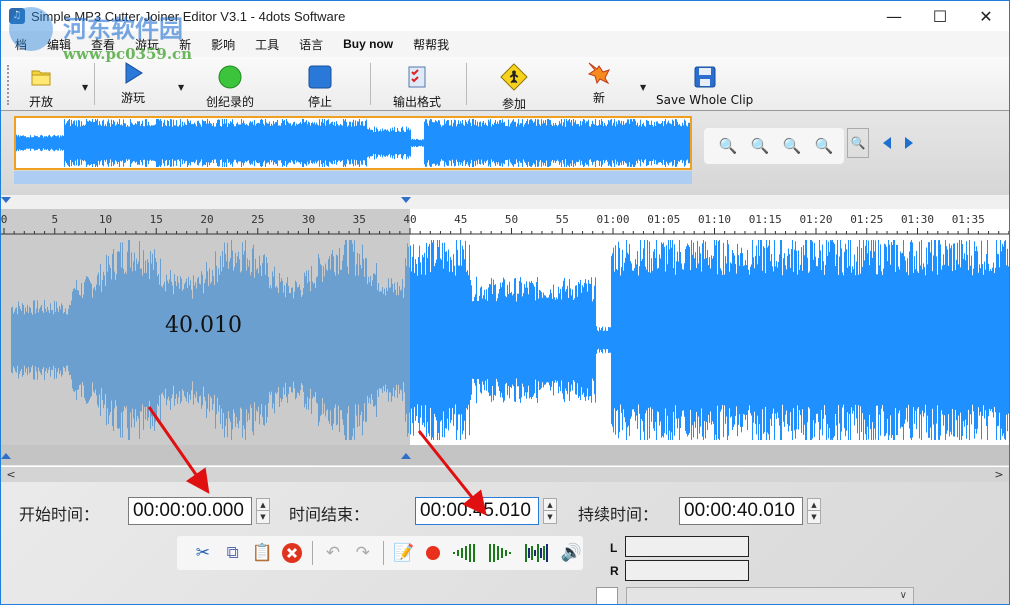 The height and width of the screenshot is (605, 1010). Describe the element at coordinates (368, 44) in the screenshot. I see `menu-buy-now: Buy now` at that location.